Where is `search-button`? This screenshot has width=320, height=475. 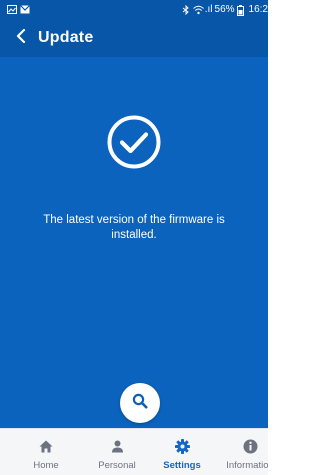 search-button is located at coordinates (140, 403).